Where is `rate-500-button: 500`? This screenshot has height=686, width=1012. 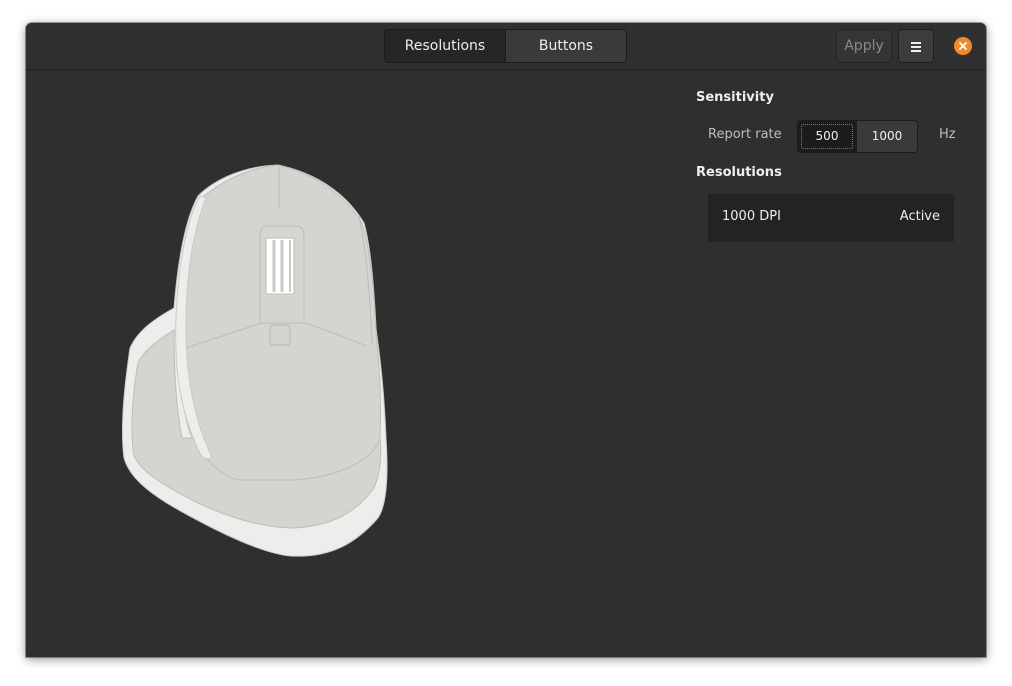 rate-500-button: 500 is located at coordinates (827, 136).